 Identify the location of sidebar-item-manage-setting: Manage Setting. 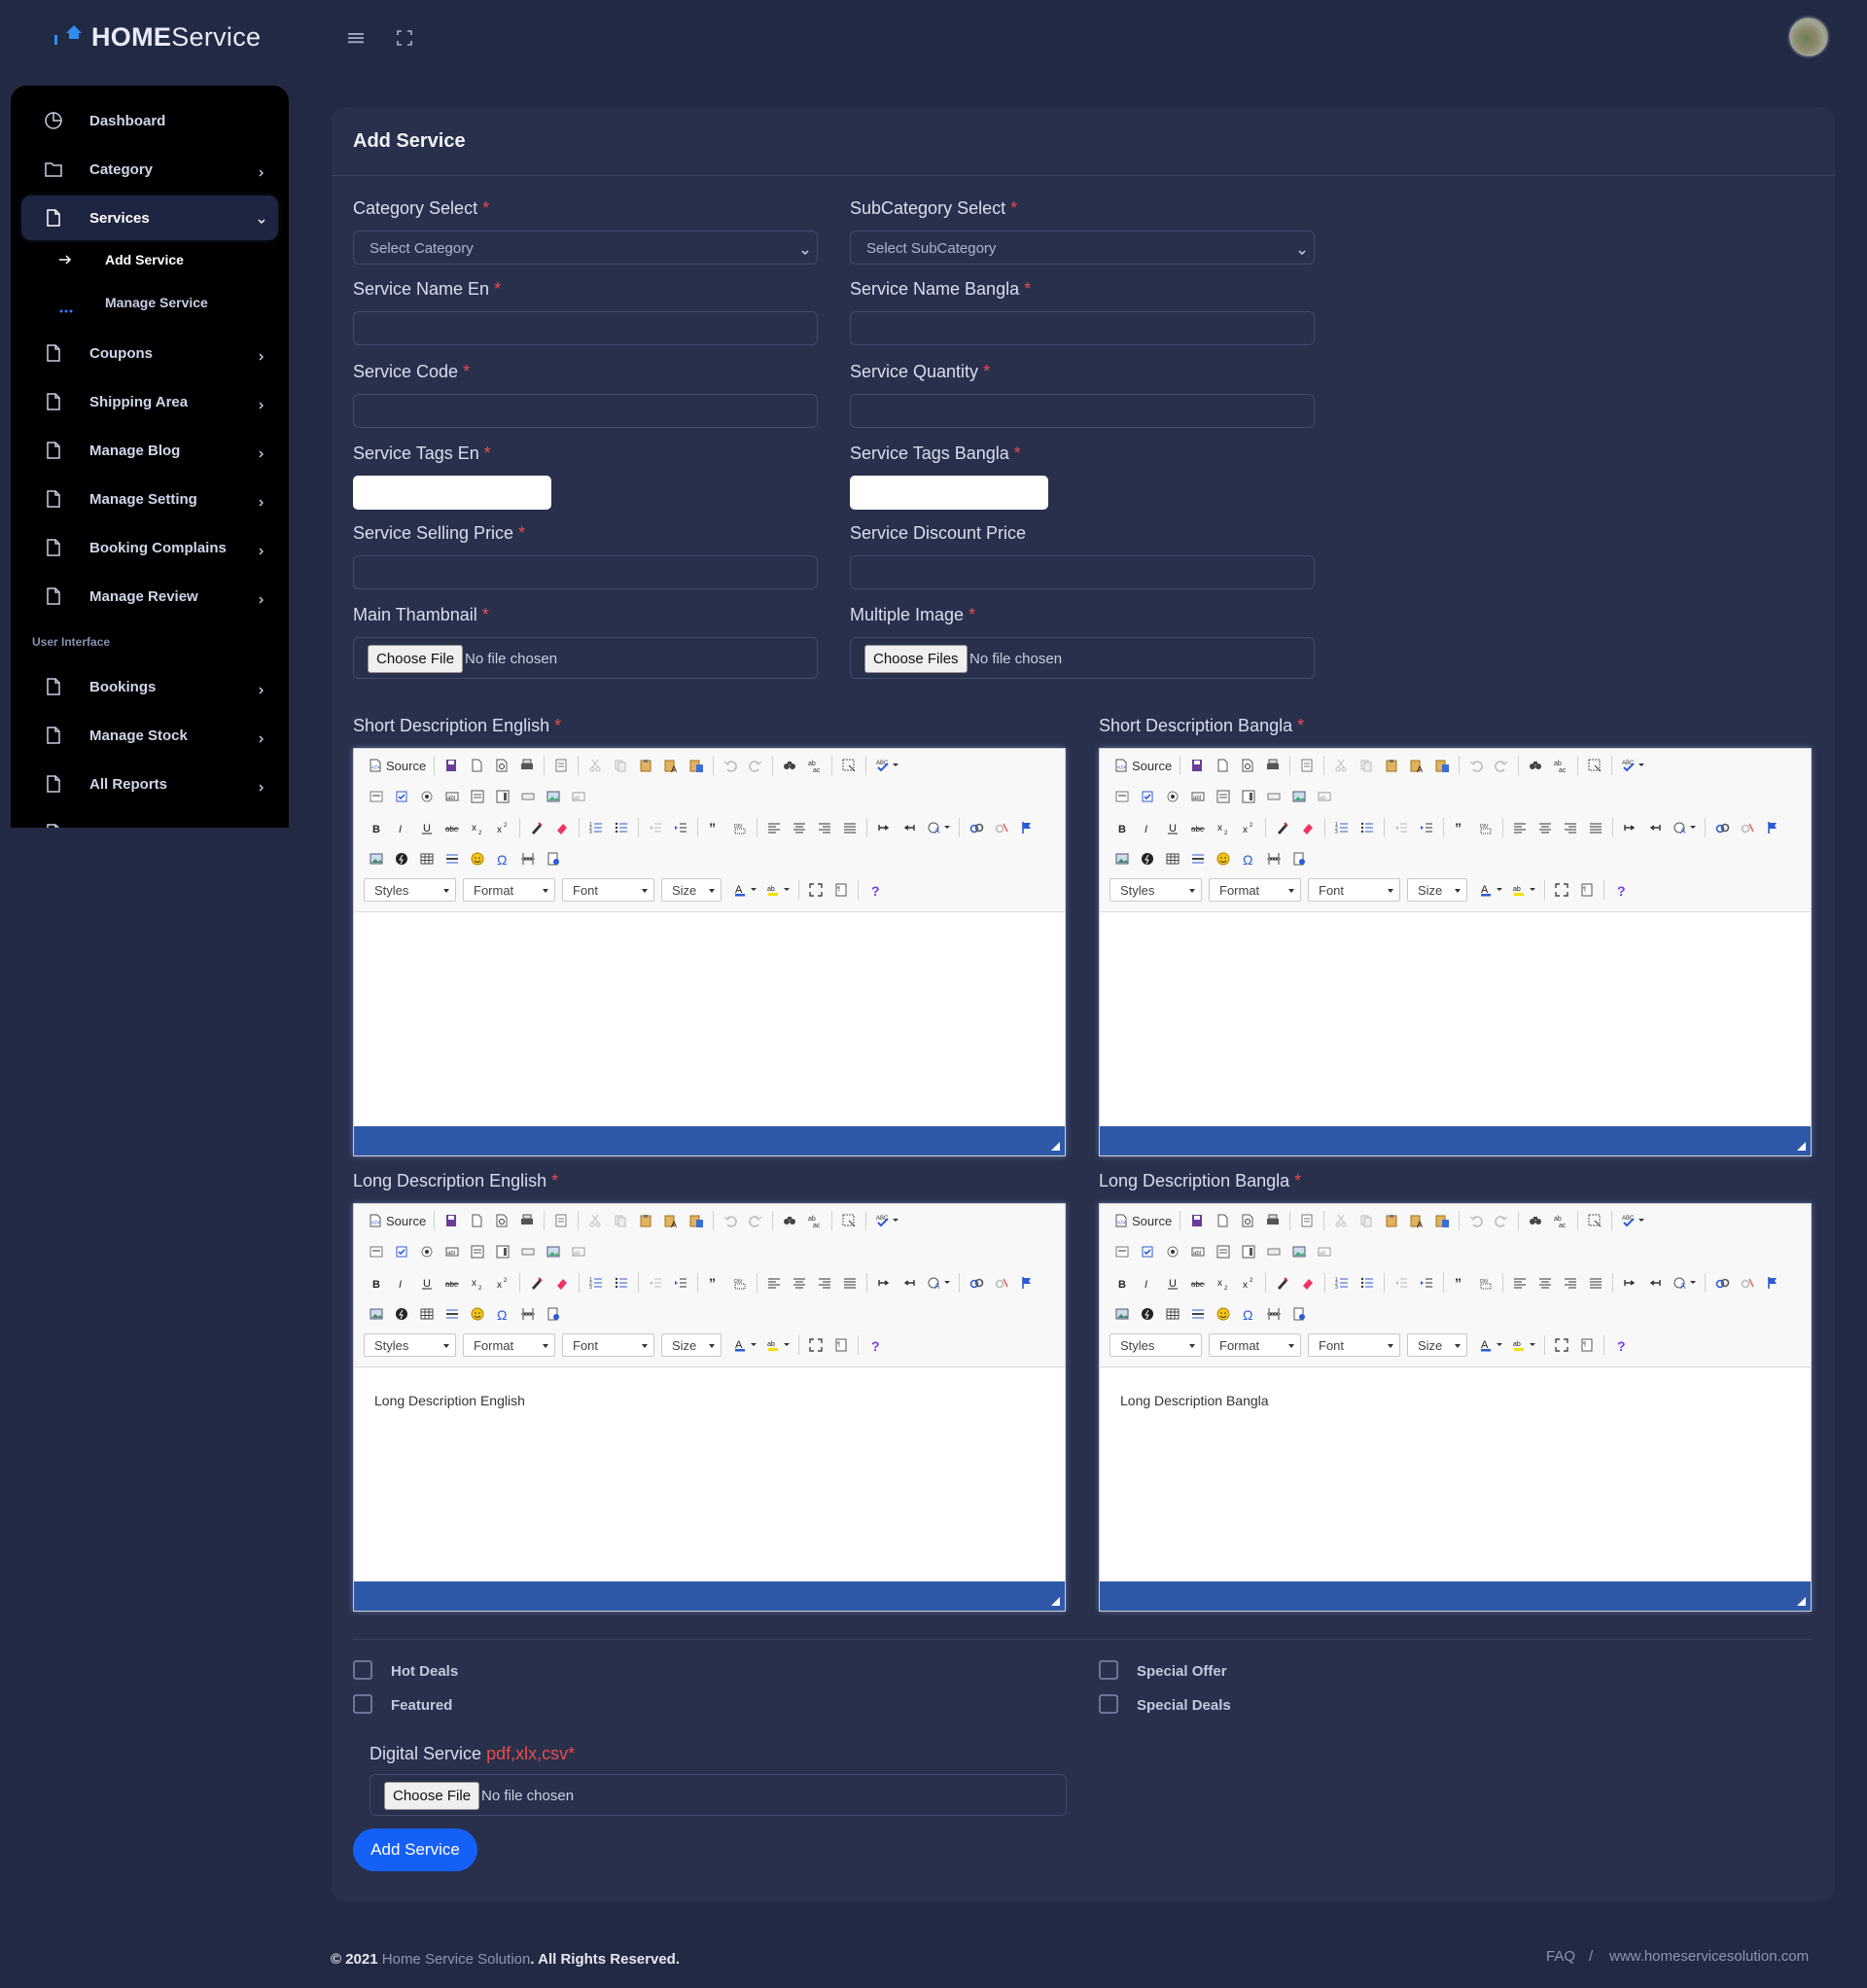
(149, 499).